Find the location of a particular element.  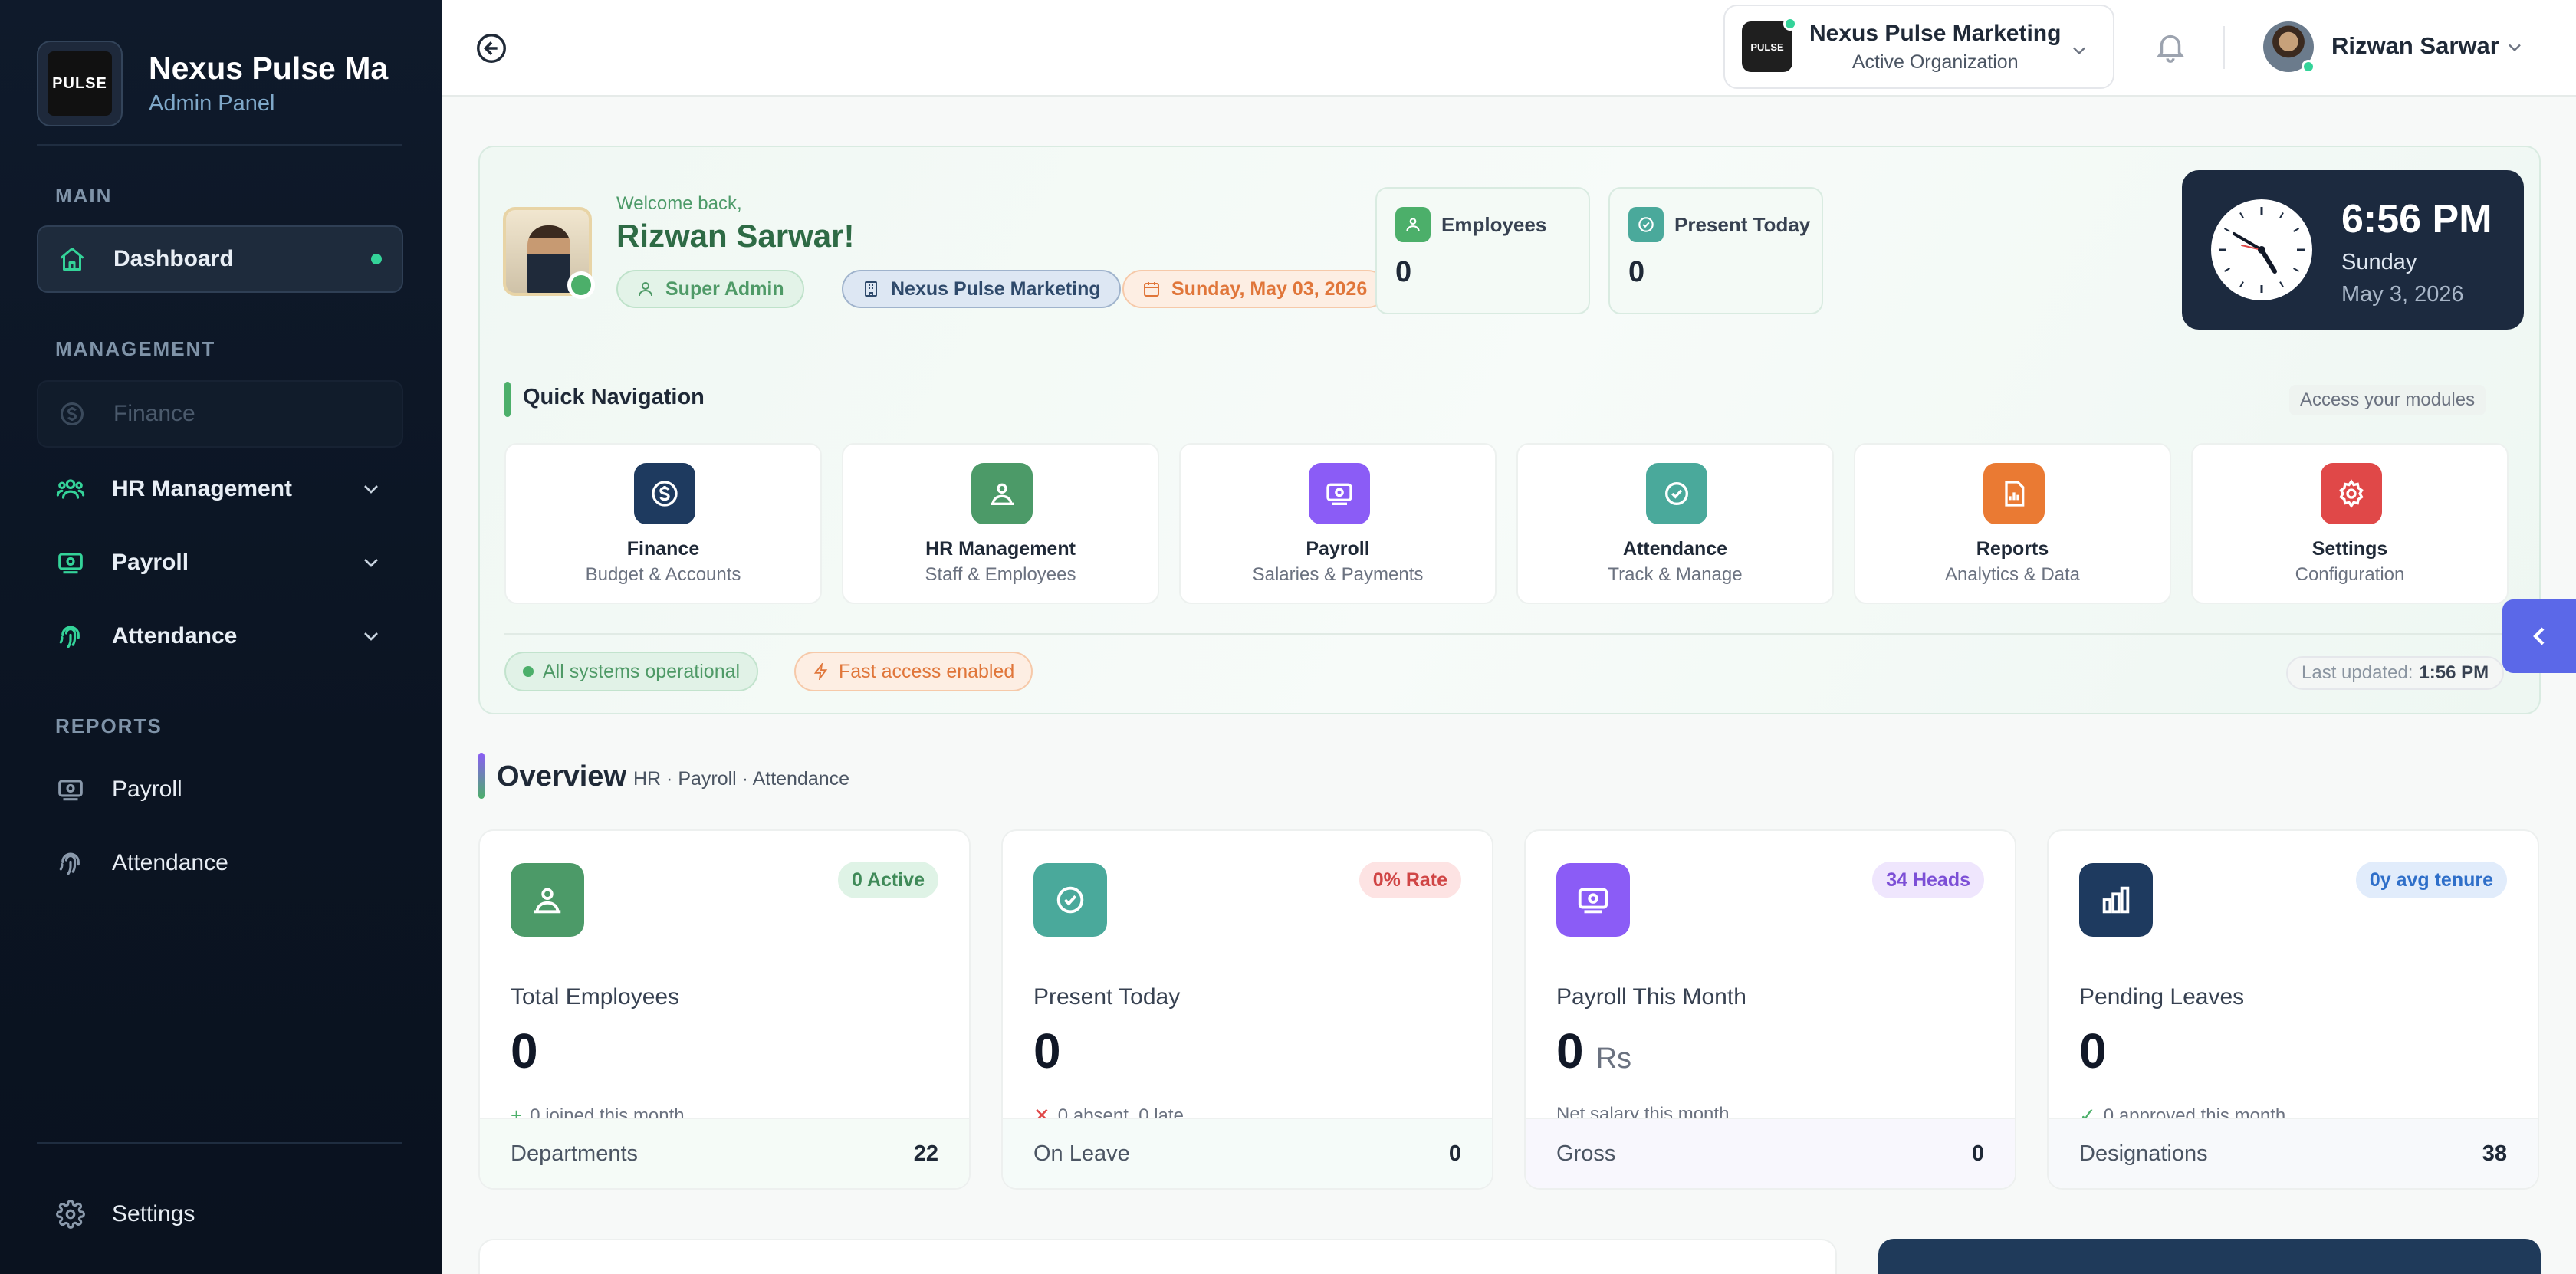

section-management: MANAGEMENT is located at coordinates (136, 348).